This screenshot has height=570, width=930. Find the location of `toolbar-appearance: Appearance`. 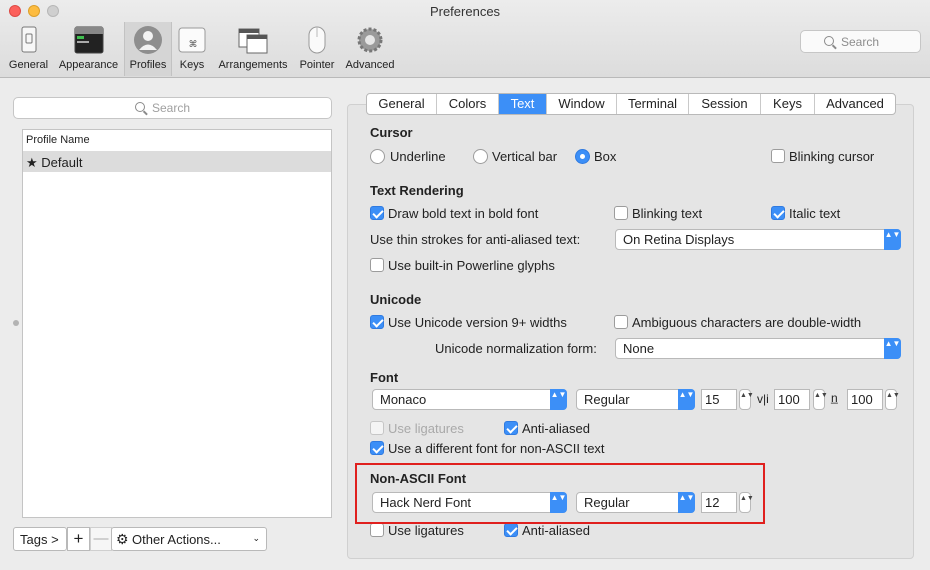

toolbar-appearance: Appearance is located at coordinates (88, 49).